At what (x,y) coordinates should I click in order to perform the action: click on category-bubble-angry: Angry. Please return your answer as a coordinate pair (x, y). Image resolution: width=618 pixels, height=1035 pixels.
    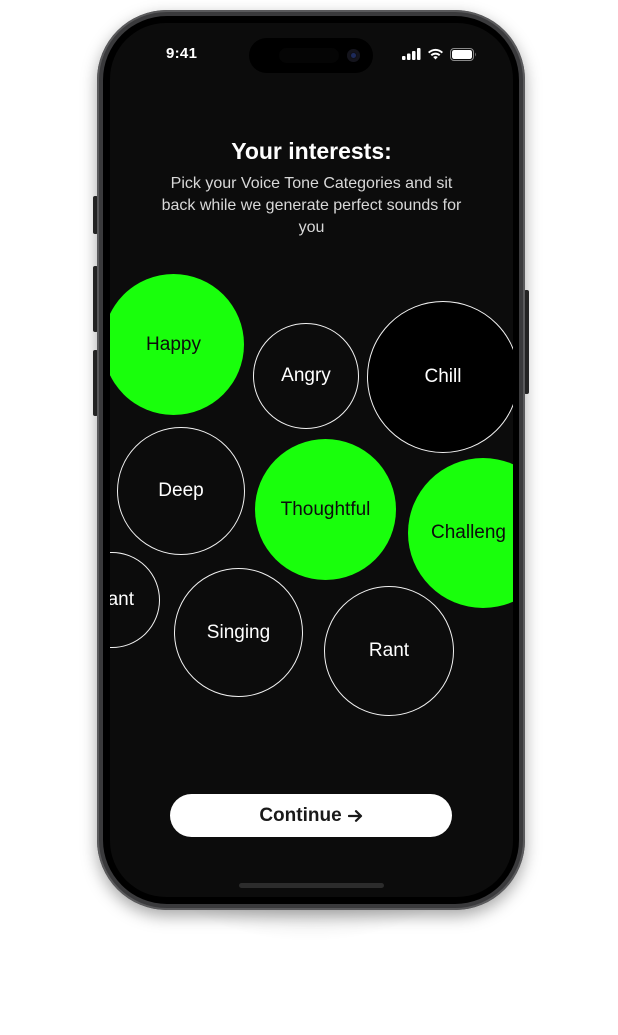
    Looking at the image, I should click on (306, 376).